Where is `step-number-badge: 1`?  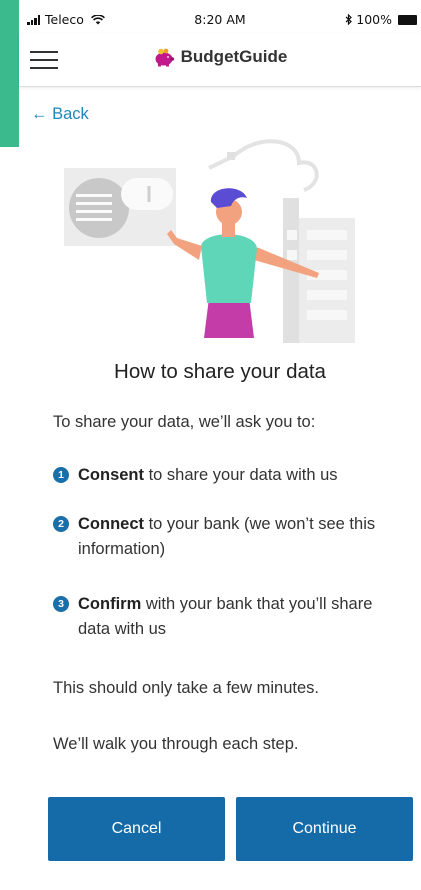
step-number-badge: 1 is located at coordinates (61, 475).